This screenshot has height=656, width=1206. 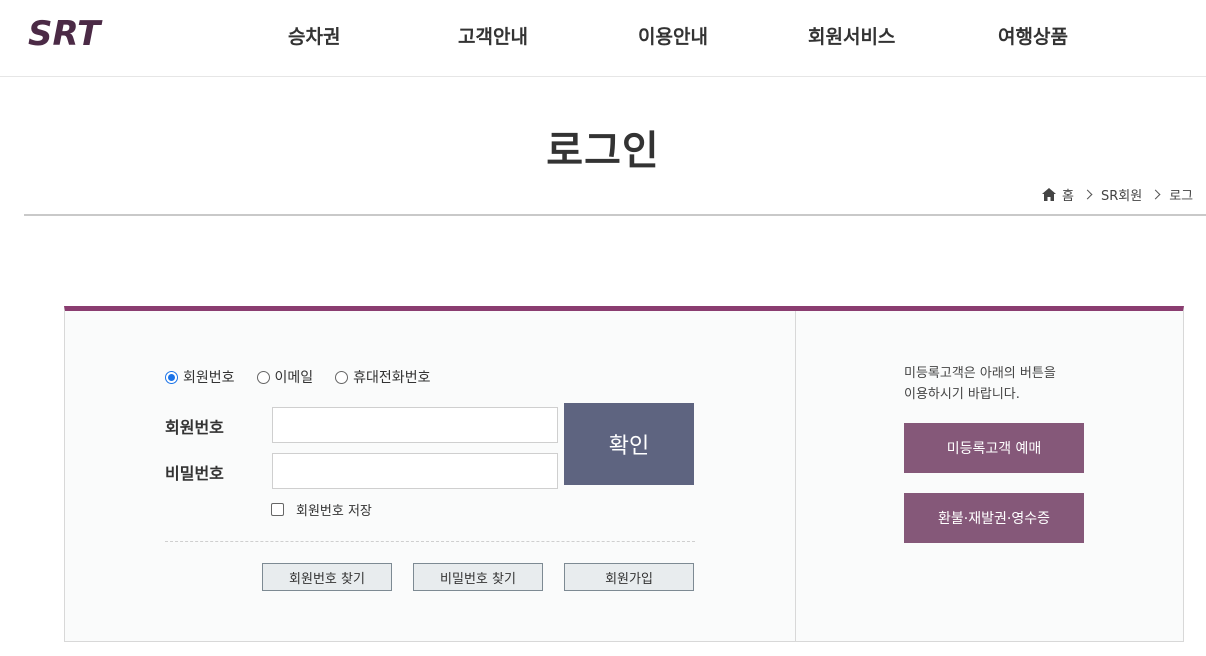 What do you see at coordinates (851, 35) in the screenshot?
I see `nav-member-service: 회원서비스` at bounding box center [851, 35].